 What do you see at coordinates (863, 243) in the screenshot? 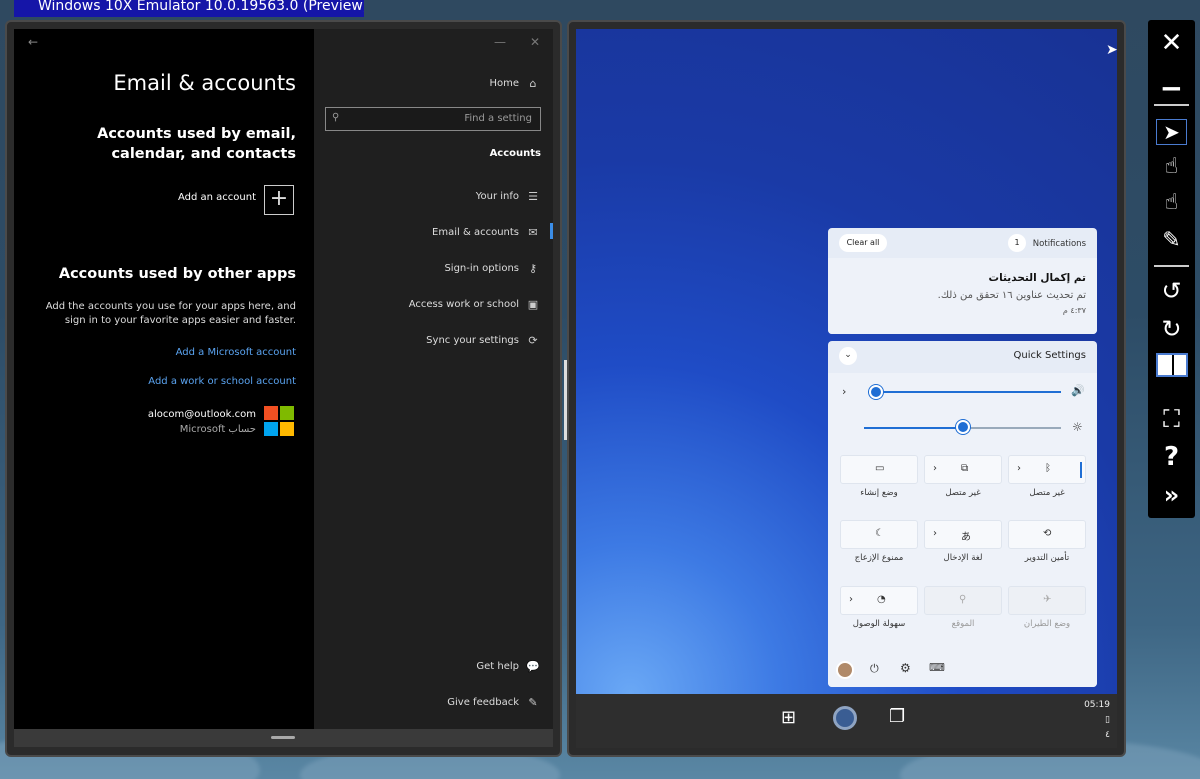
I see `clear-all-button: Clear all` at bounding box center [863, 243].